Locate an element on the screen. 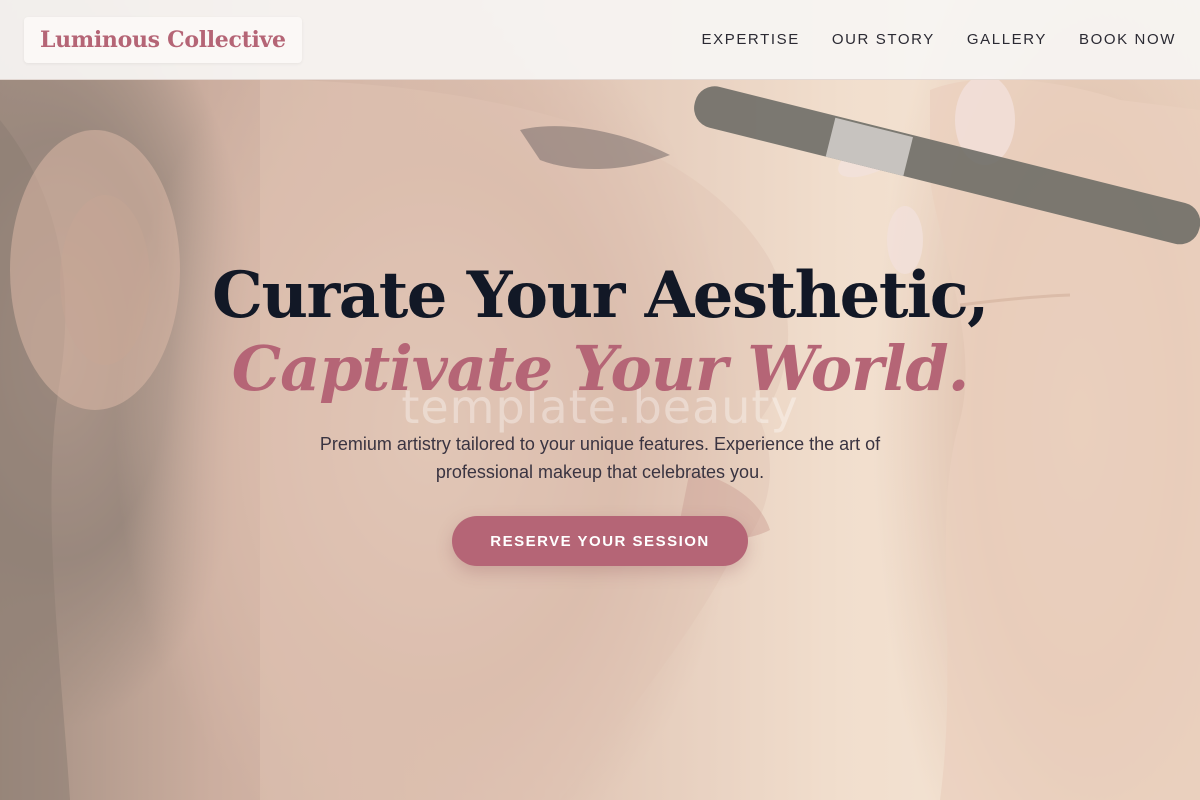 The width and height of the screenshot is (1200, 800). nav-our-story: OUR STORY is located at coordinates (883, 39).